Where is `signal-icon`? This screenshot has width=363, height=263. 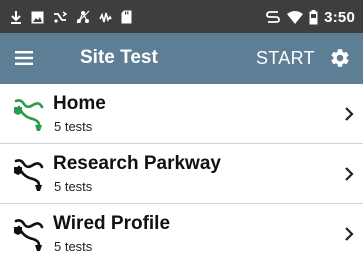
signal-icon is located at coordinates (273, 17).